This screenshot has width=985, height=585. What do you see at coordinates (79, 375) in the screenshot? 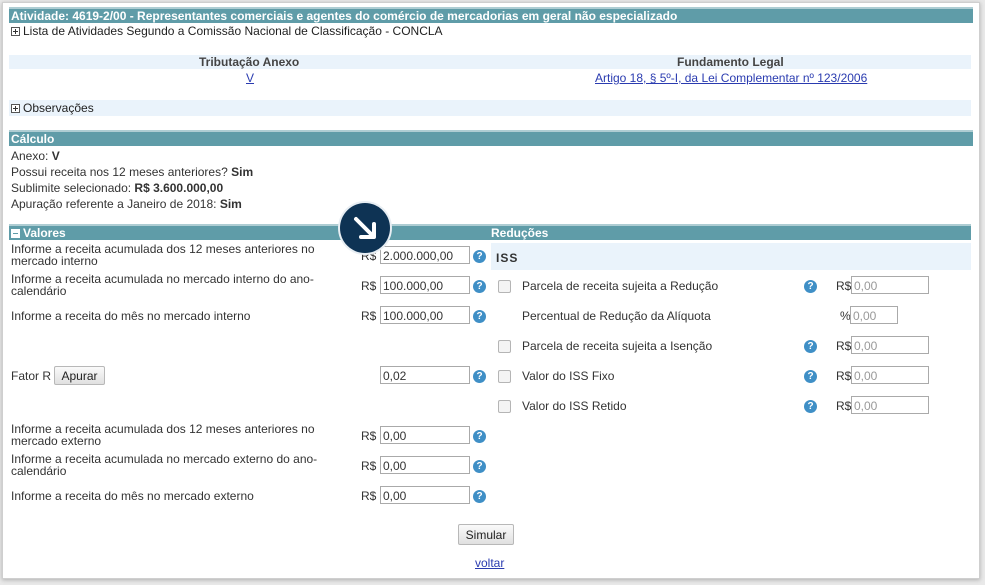
I see `apurar-button: Apurar` at bounding box center [79, 375].